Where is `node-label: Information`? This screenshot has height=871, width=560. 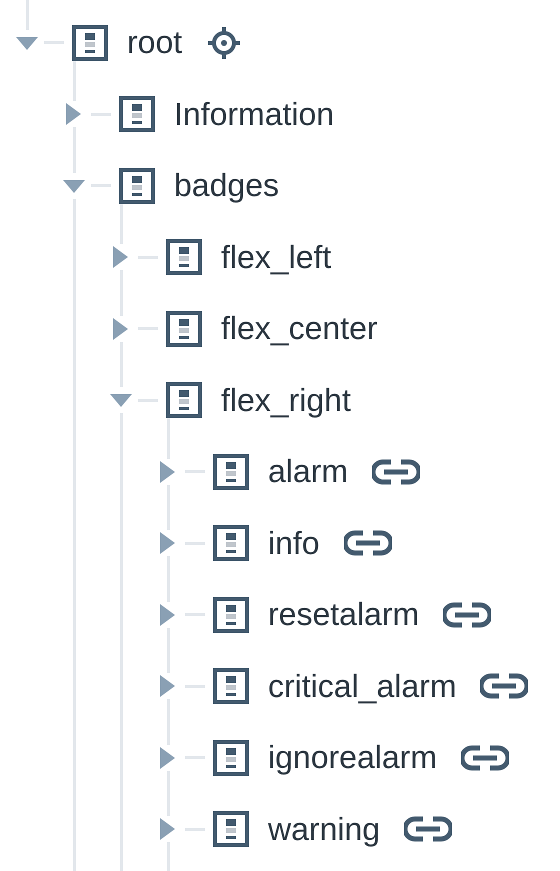 node-label: Information is located at coordinates (254, 114).